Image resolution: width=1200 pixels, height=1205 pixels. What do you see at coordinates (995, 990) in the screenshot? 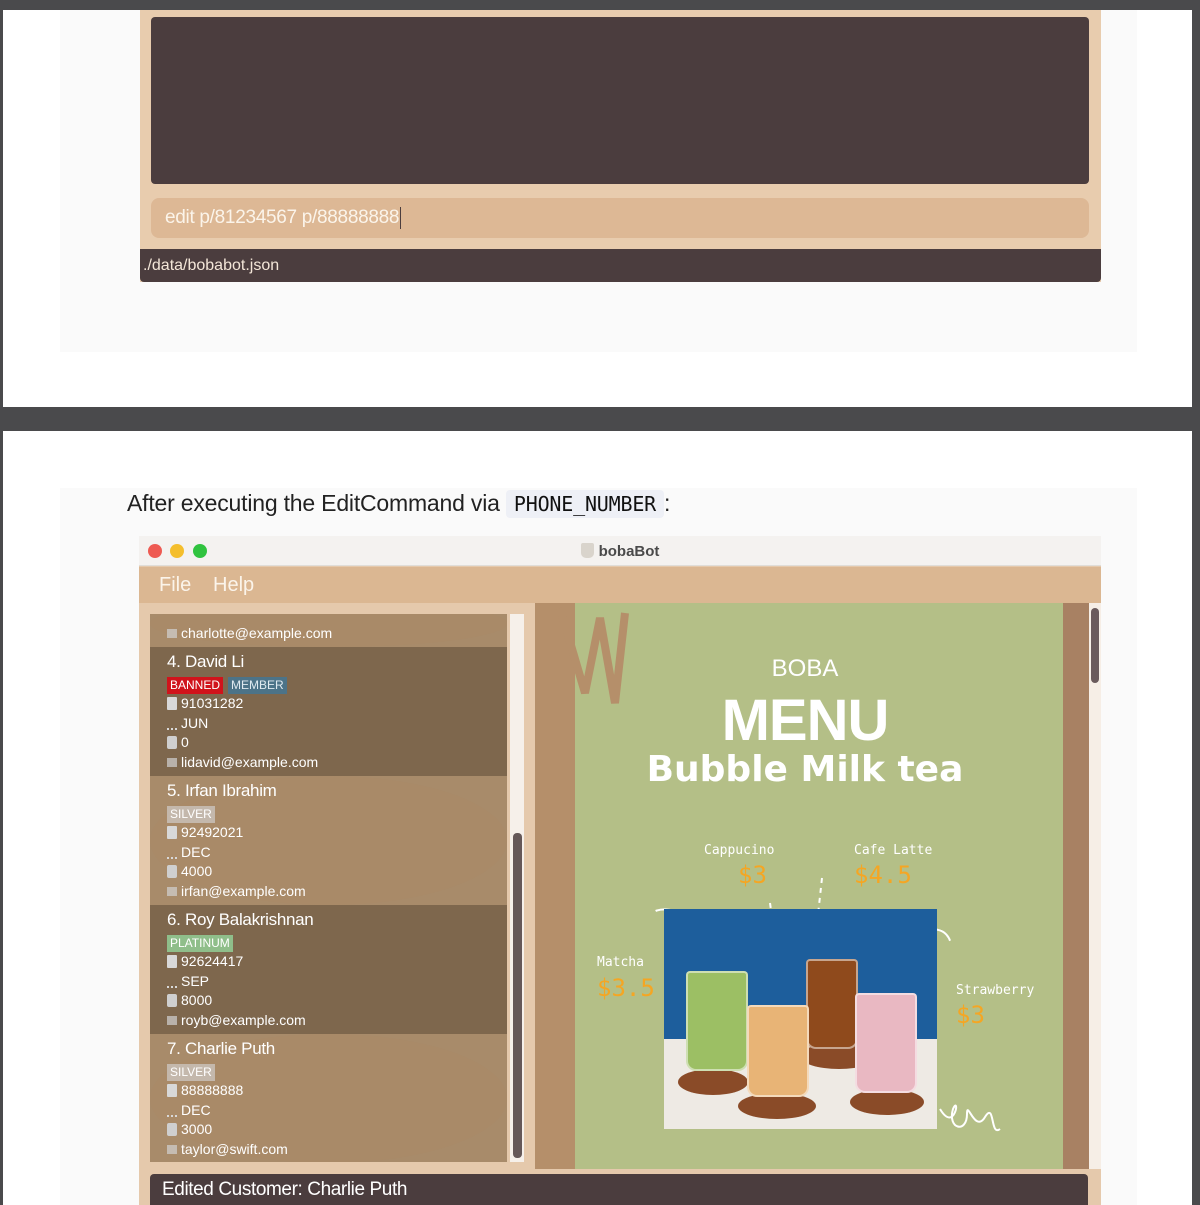
I see `drink-name-strawberry: Strawberry` at bounding box center [995, 990].